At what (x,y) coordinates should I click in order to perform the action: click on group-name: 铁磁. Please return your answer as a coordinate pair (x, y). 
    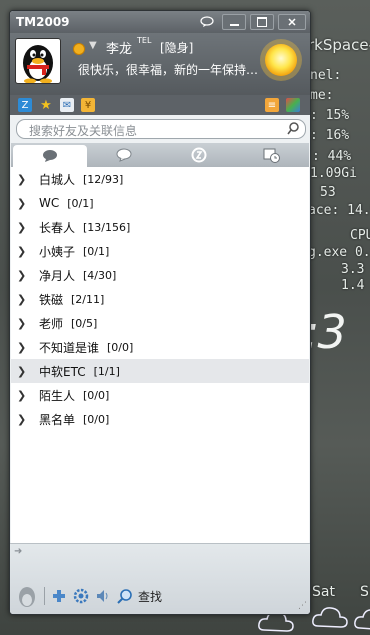
    Looking at the image, I should click on (51, 299).